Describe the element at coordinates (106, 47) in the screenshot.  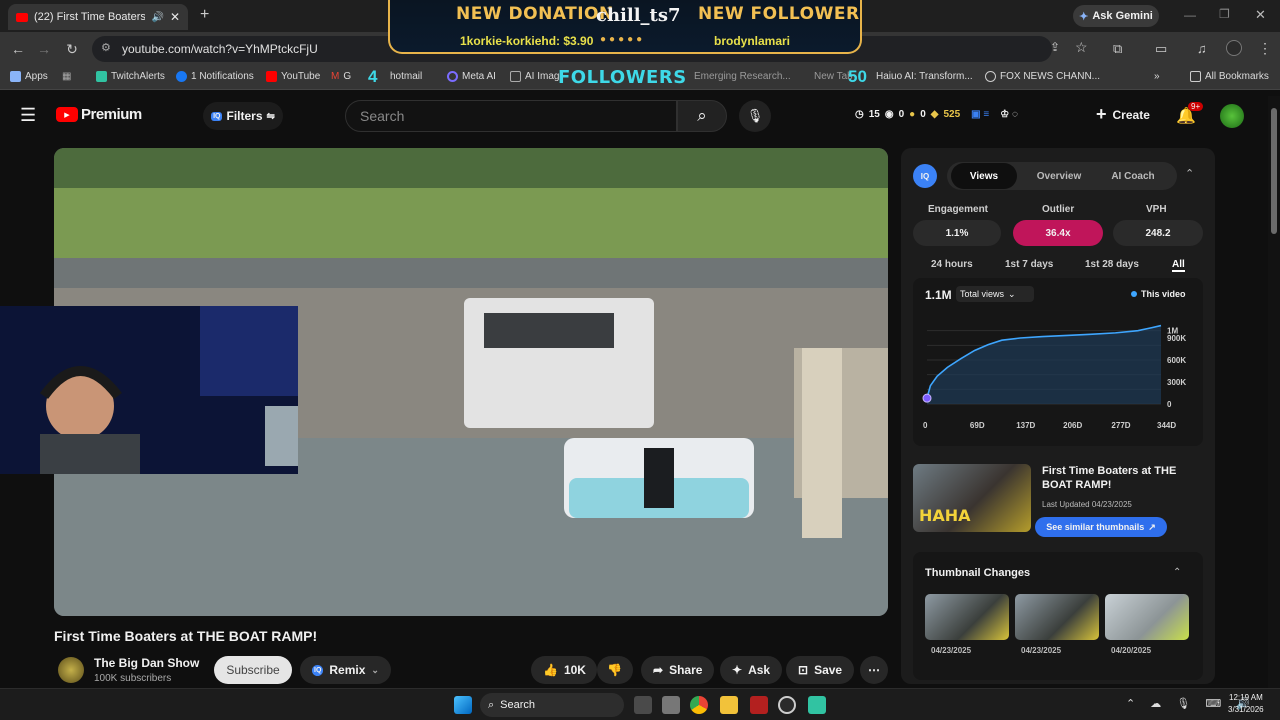
I see `site-info-icon: ⚙` at that location.